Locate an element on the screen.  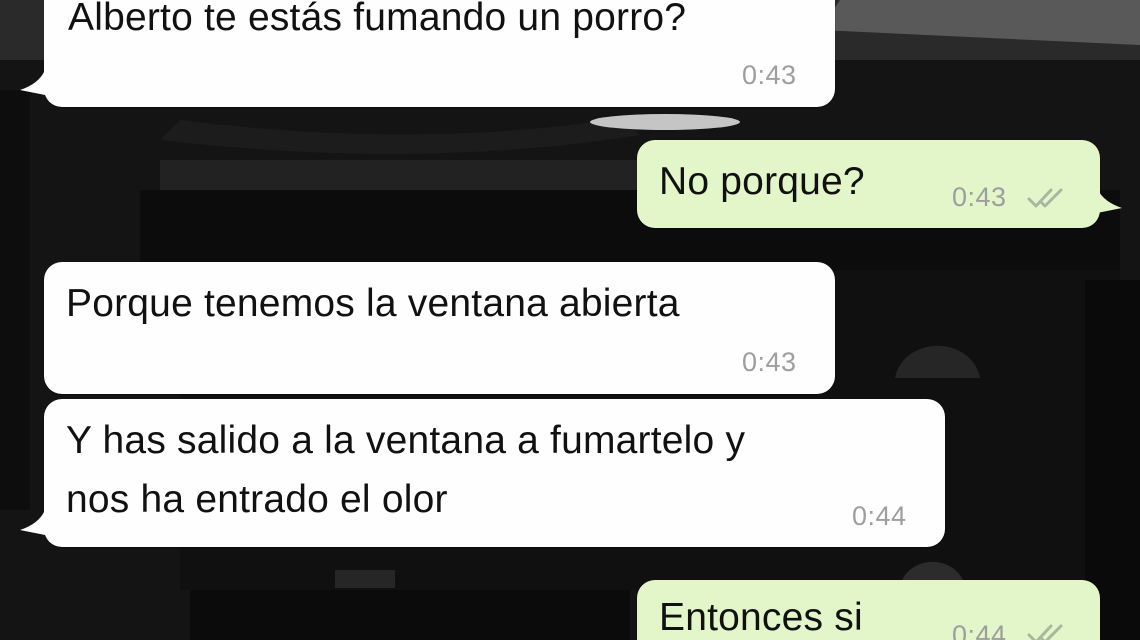
outgoing-message-bubble: Entonces si 0:44 is located at coordinates (868, 610).